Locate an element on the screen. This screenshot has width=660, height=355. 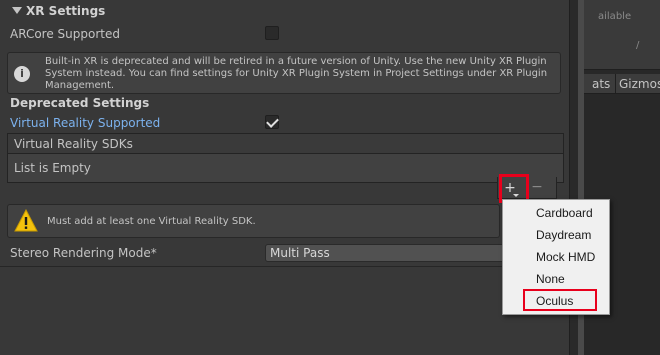
menu-item-label: Daydream is located at coordinates (564, 235).